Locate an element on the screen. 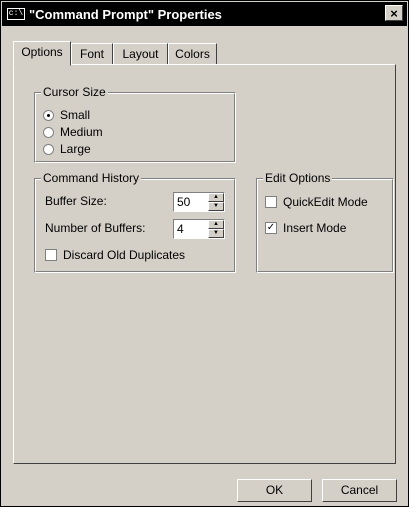  command-history-title: Command History is located at coordinates (91, 178).